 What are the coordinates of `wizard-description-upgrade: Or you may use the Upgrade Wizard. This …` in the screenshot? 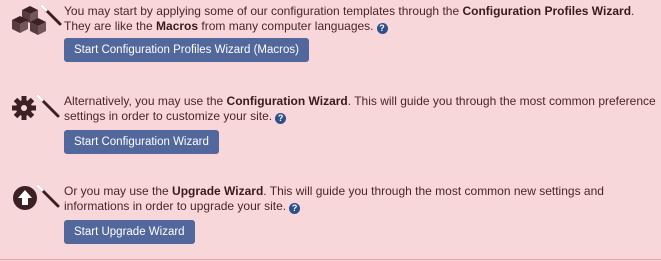 It's located at (362, 199).